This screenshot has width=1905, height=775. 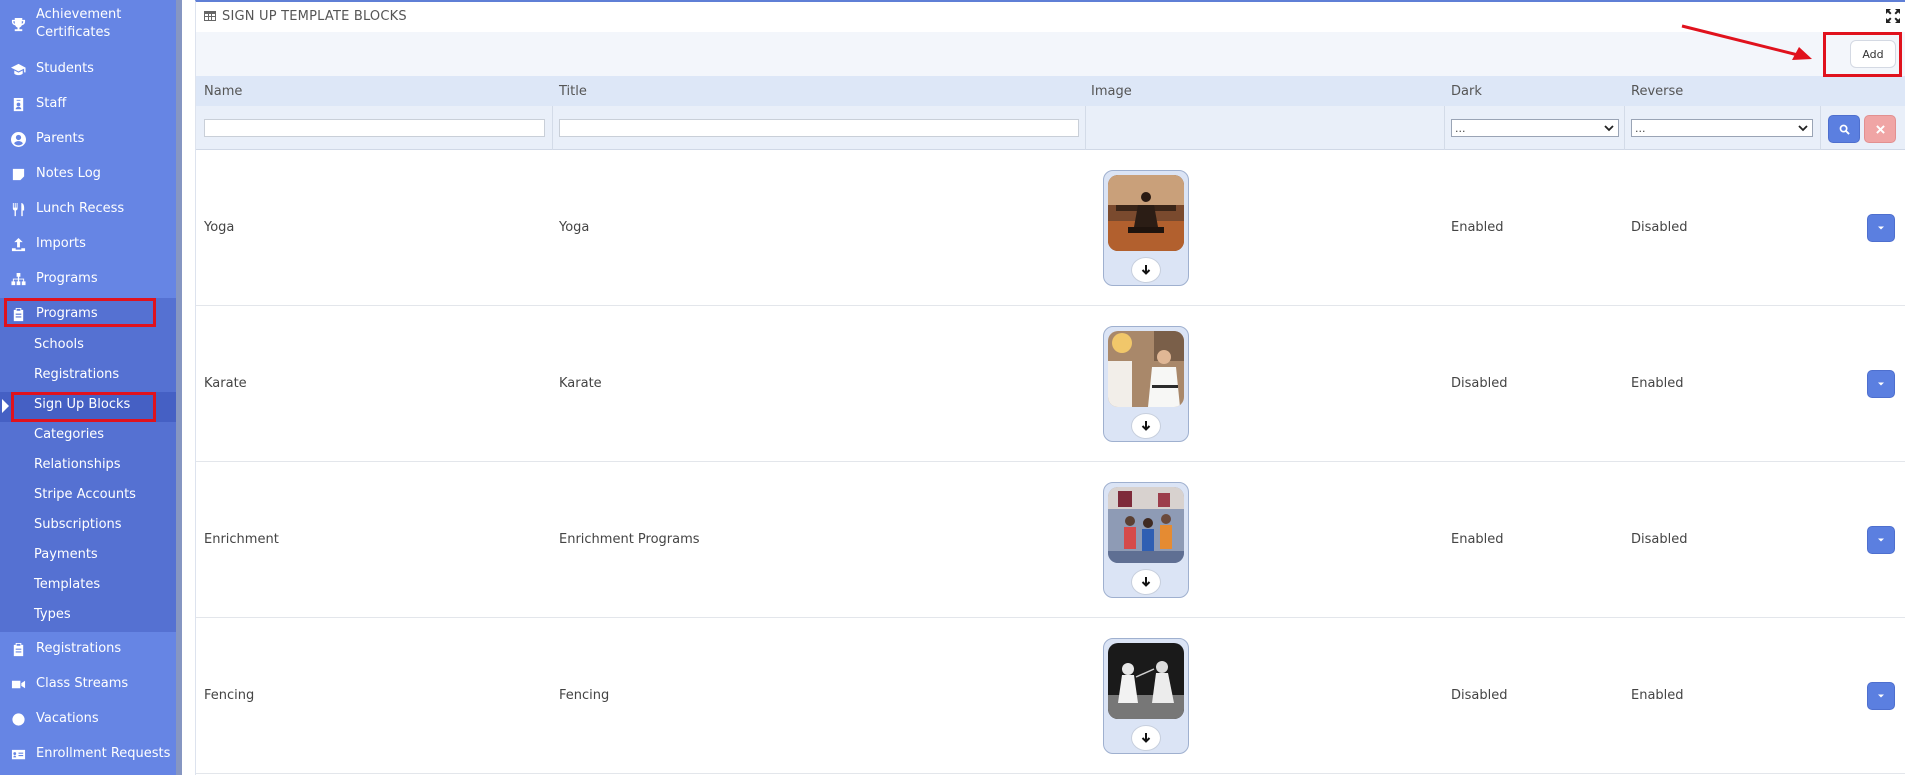 What do you see at coordinates (210, 16) in the screenshot?
I see `table-icon` at bounding box center [210, 16].